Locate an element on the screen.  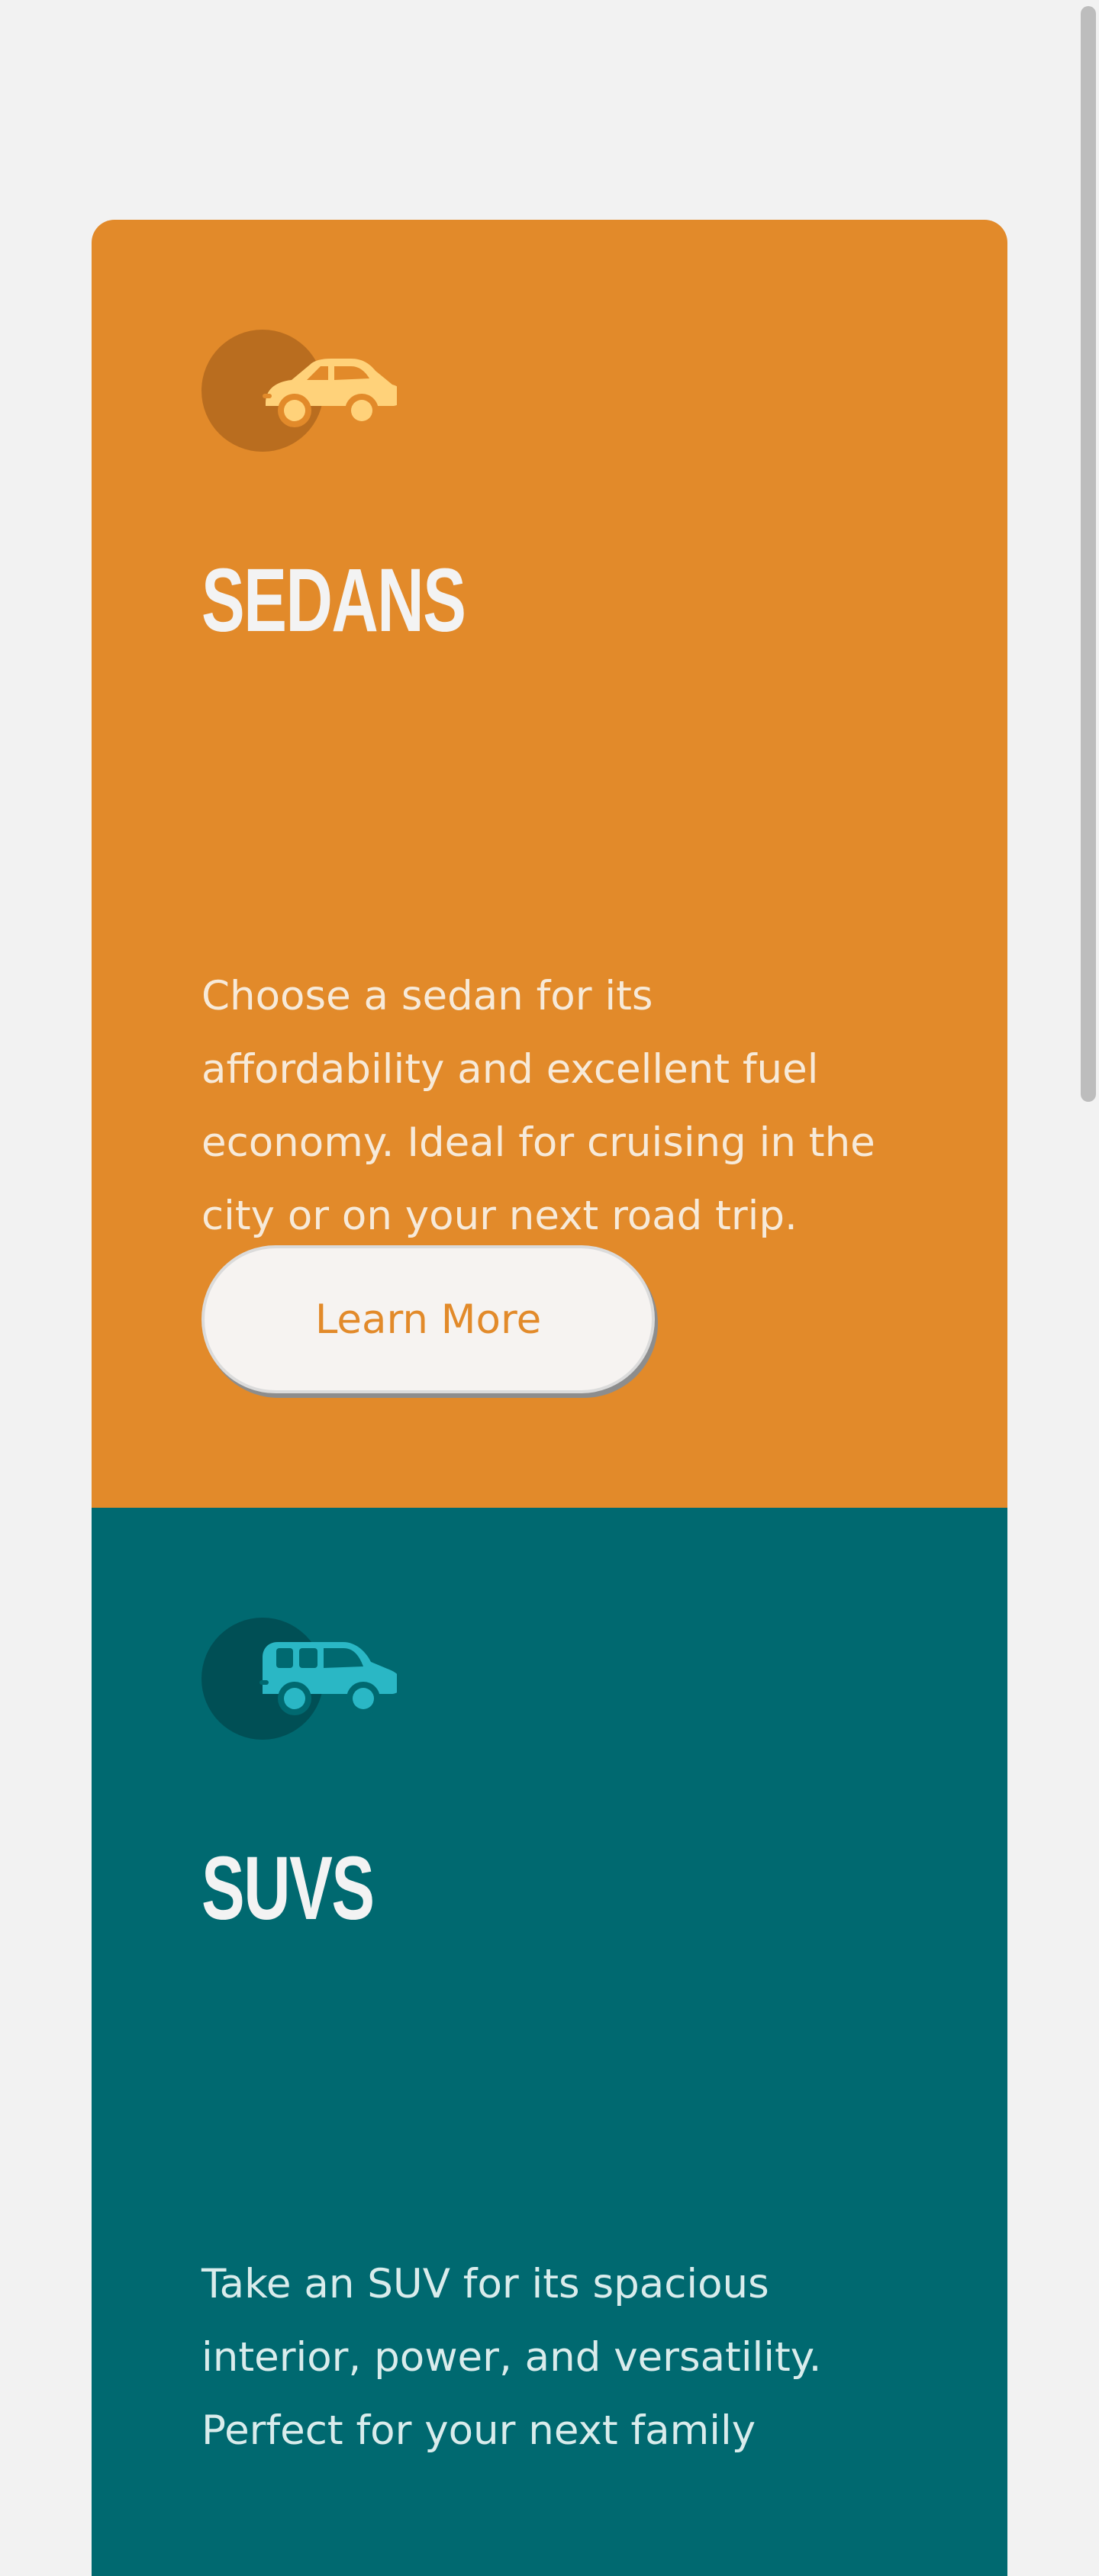
sedan-car-icon is located at coordinates (299, 391).